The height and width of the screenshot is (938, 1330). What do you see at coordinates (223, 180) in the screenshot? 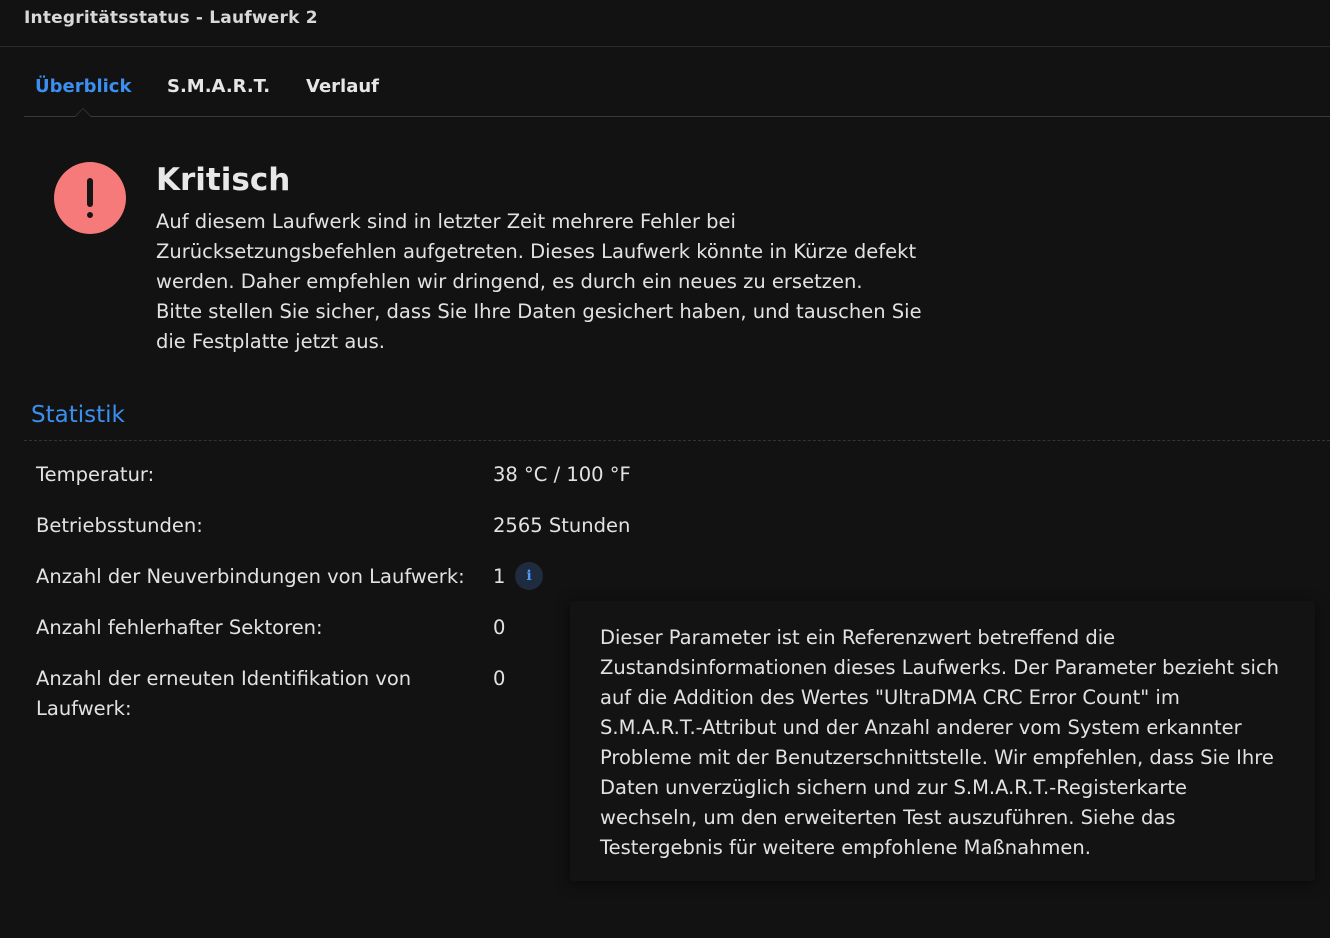
I see `status-heading: Kritisch` at bounding box center [223, 180].